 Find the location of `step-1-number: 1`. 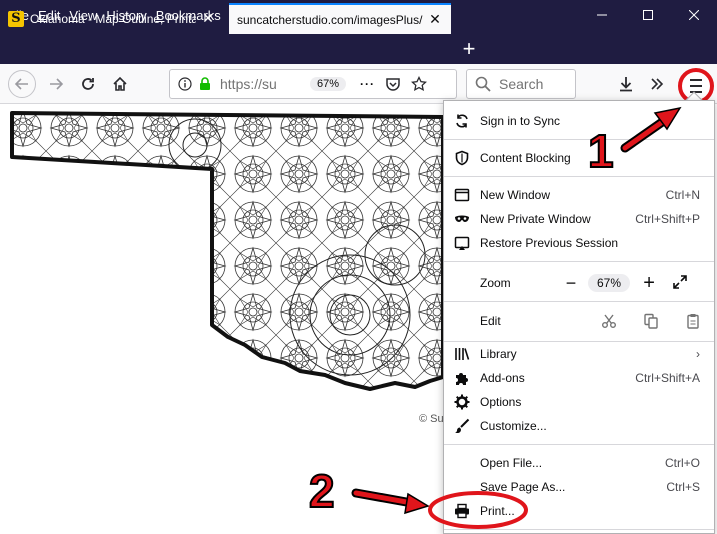

step-1-number: 1 is located at coordinates (601, 151).